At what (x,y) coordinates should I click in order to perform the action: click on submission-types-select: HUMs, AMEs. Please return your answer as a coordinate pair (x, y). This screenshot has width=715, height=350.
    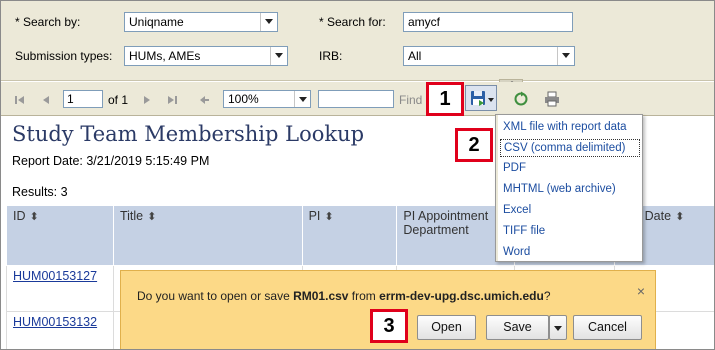
    Looking at the image, I should click on (206, 56).